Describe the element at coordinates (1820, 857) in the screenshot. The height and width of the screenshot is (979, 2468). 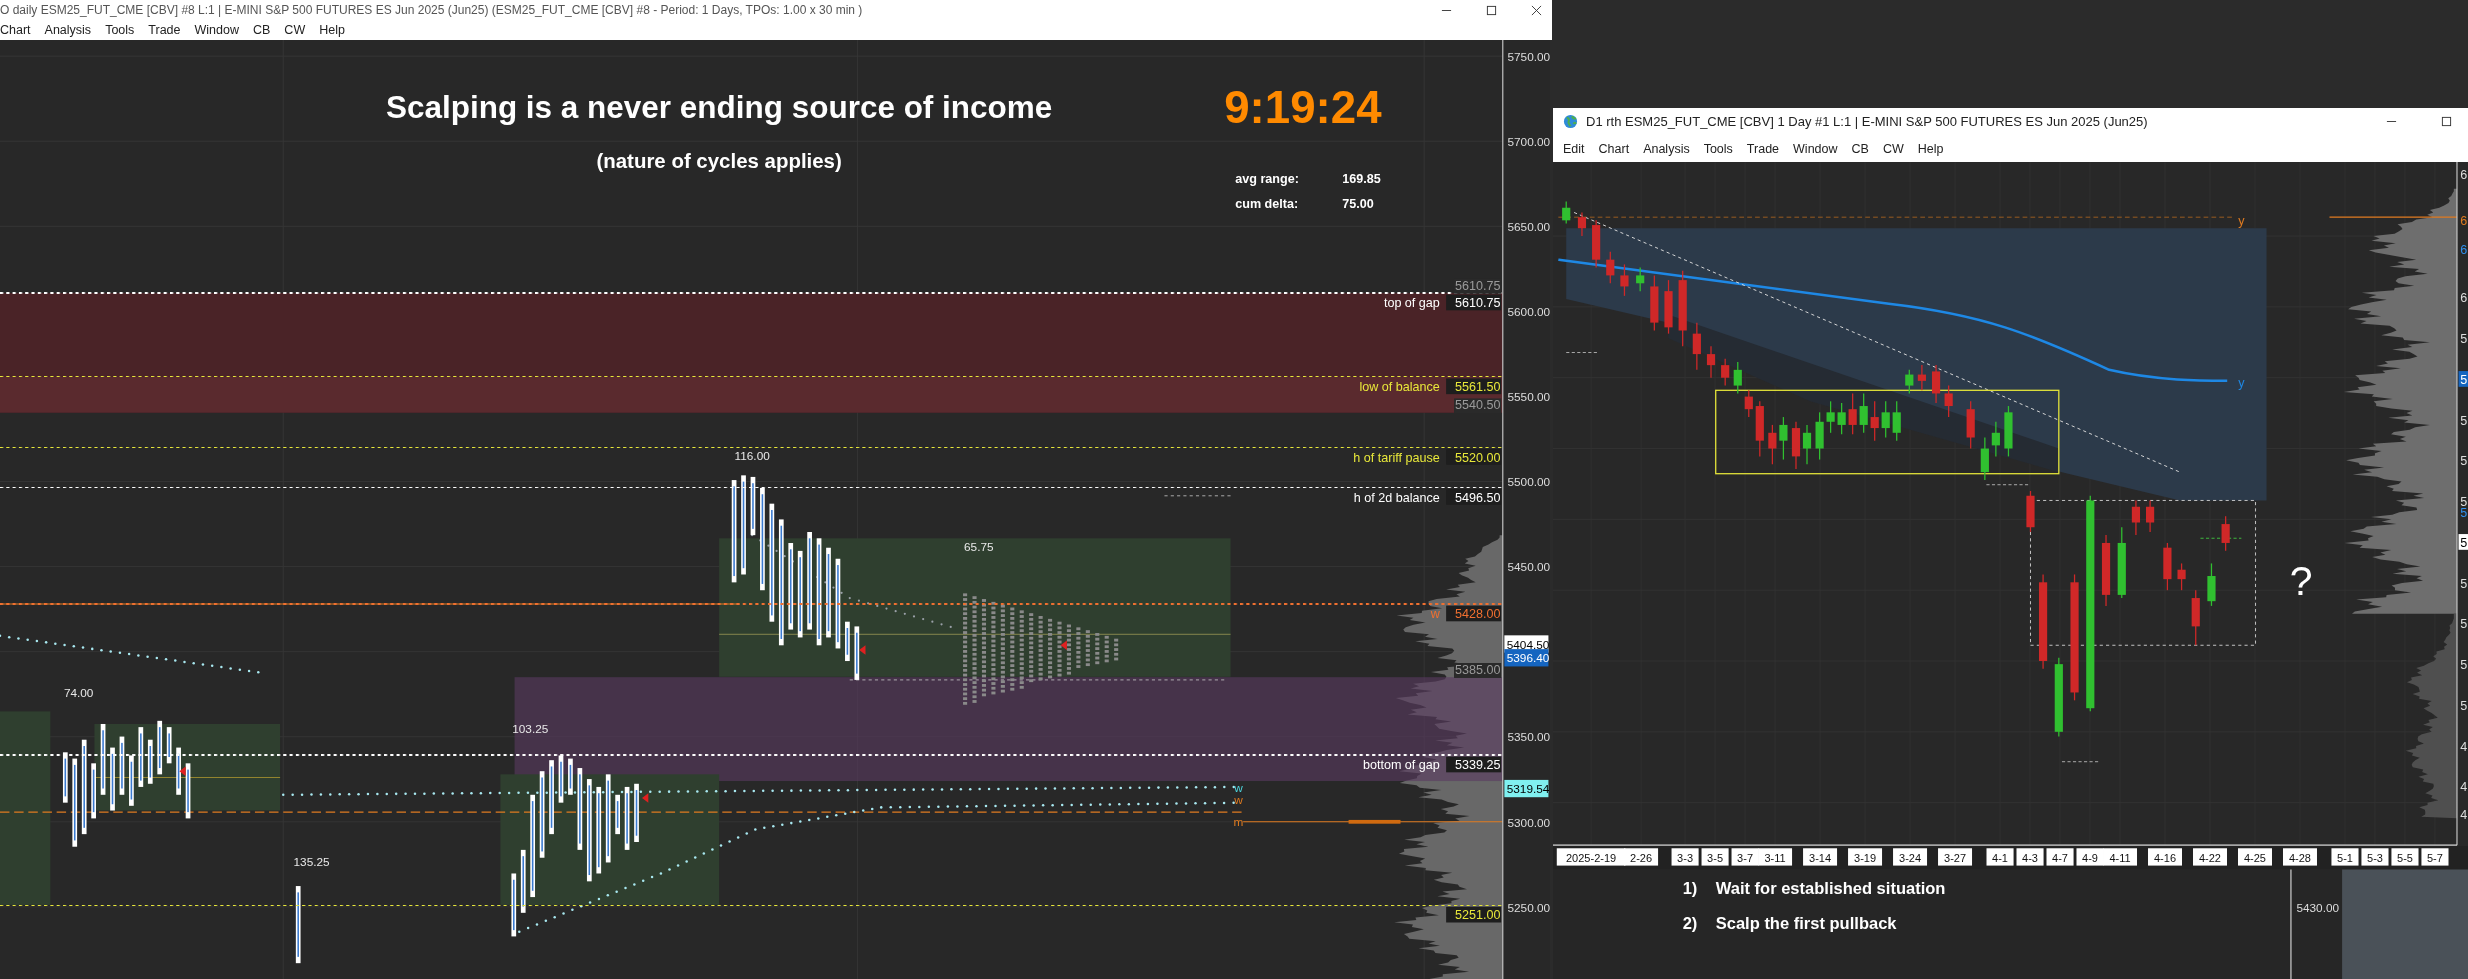
I see `date-axis-label: 3-14` at that location.